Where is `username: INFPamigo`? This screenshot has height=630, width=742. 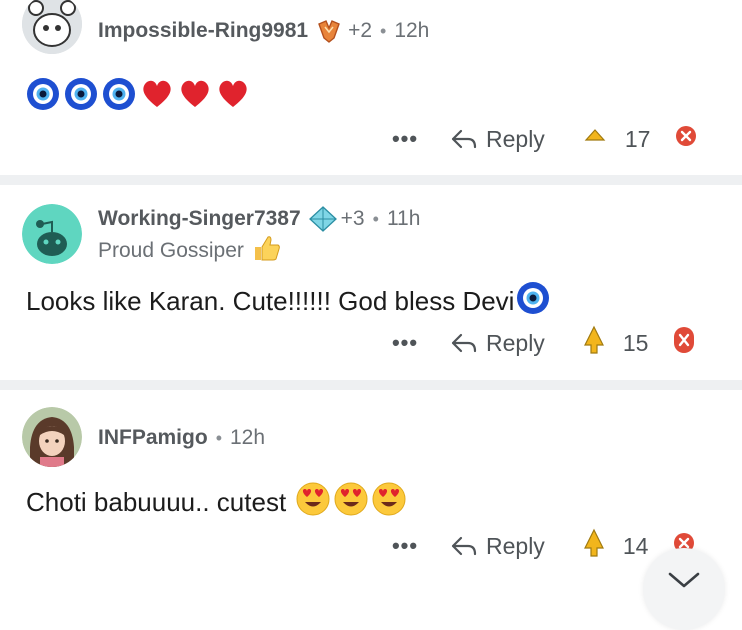 username: INFPamigo is located at coordinates (153, 438).